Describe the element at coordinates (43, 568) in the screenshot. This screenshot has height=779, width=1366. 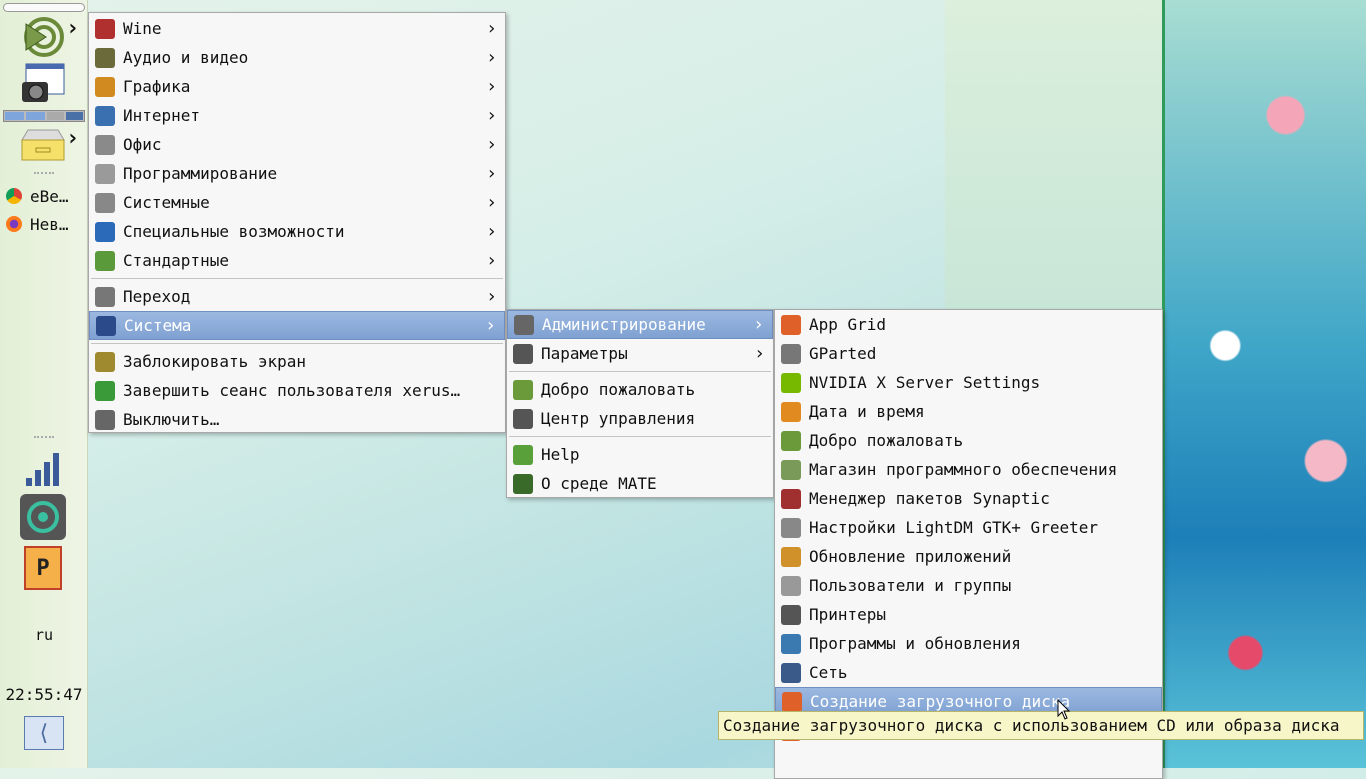
I see `parking-app-icon: P` at that location.